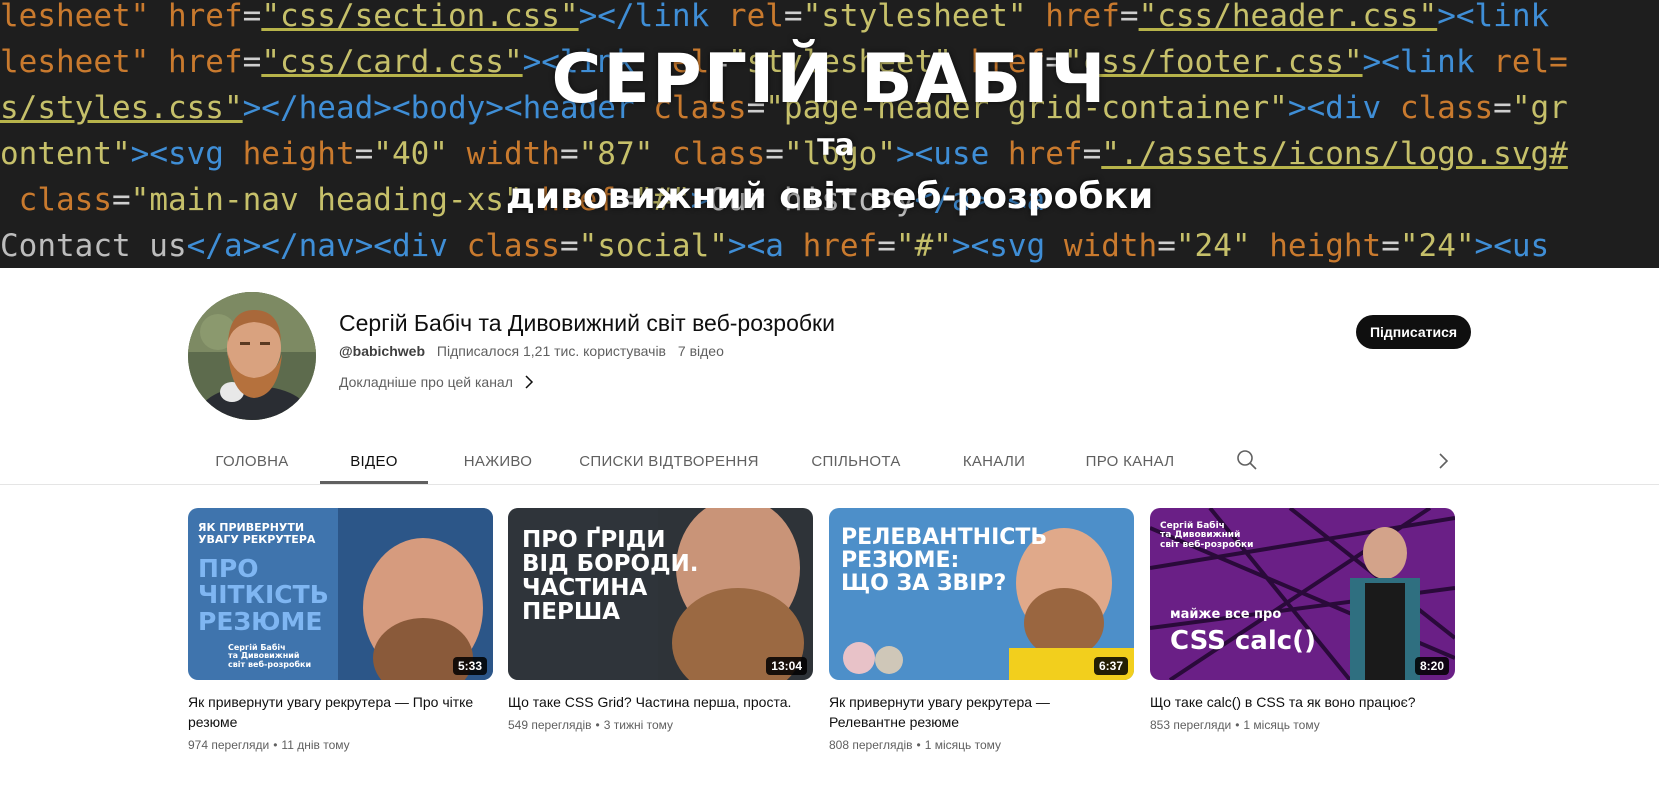  What do you see at coordinates (829, 79) in the screenshot?
I see `banner-title: СЕРГІЙ БАБІЧ` at bounding box center [829, 79].